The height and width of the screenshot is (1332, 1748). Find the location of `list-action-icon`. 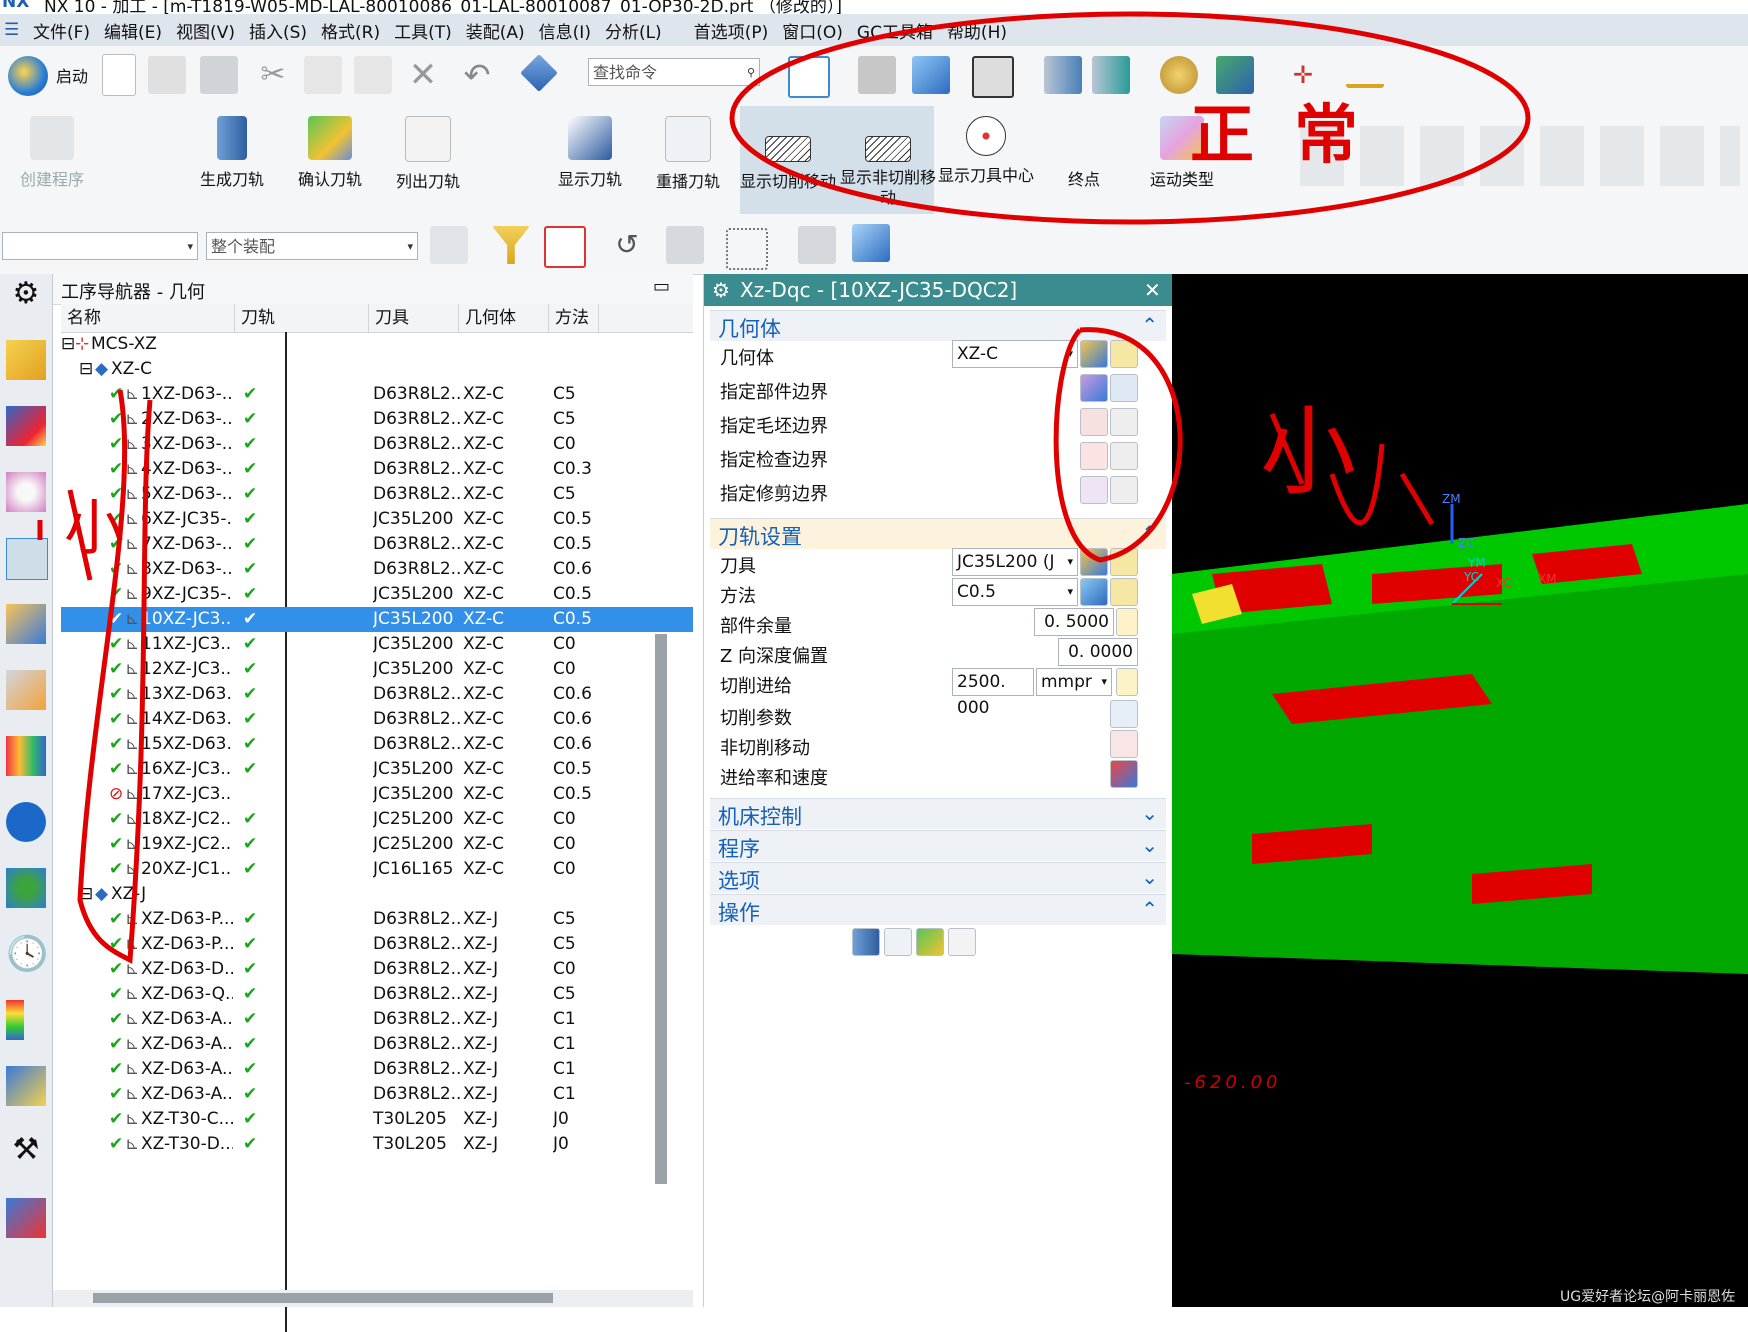

list-action-icon is located at coordinates (962, 942).